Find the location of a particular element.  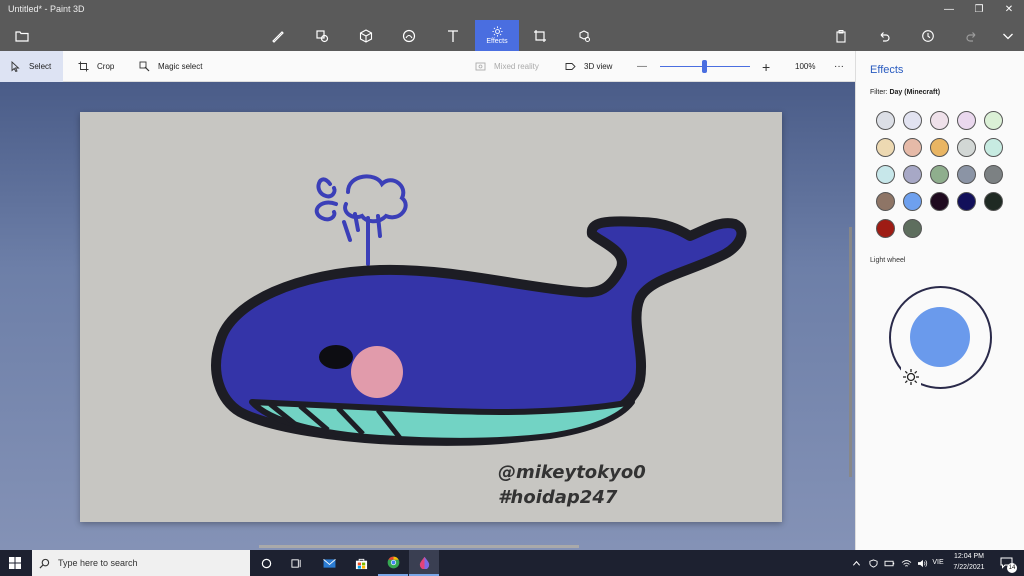

volume-indicator is located at coordinates (922, 563).